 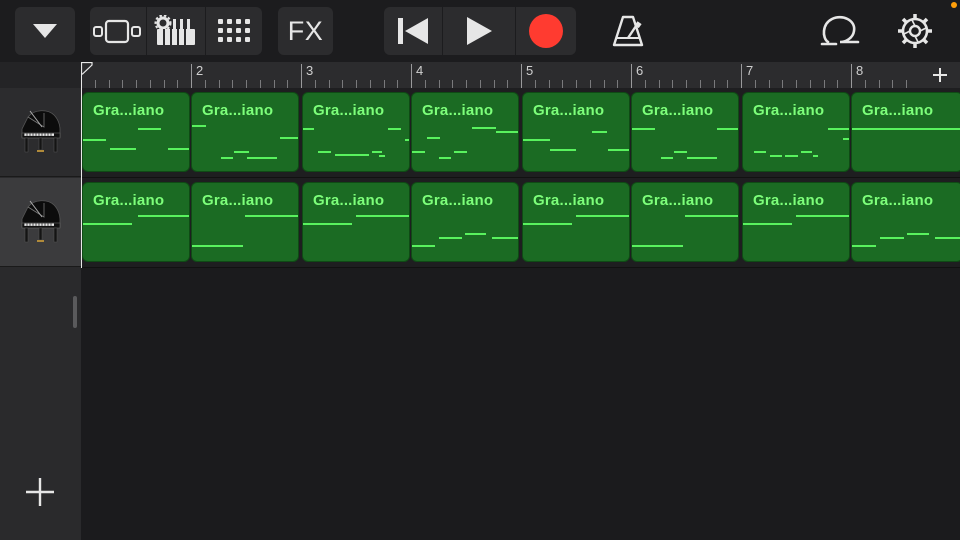 What do you see at coordinates (87, 69) in the screenshot?
I see `playhead-marker-icon` at bounding box center [87, 69].